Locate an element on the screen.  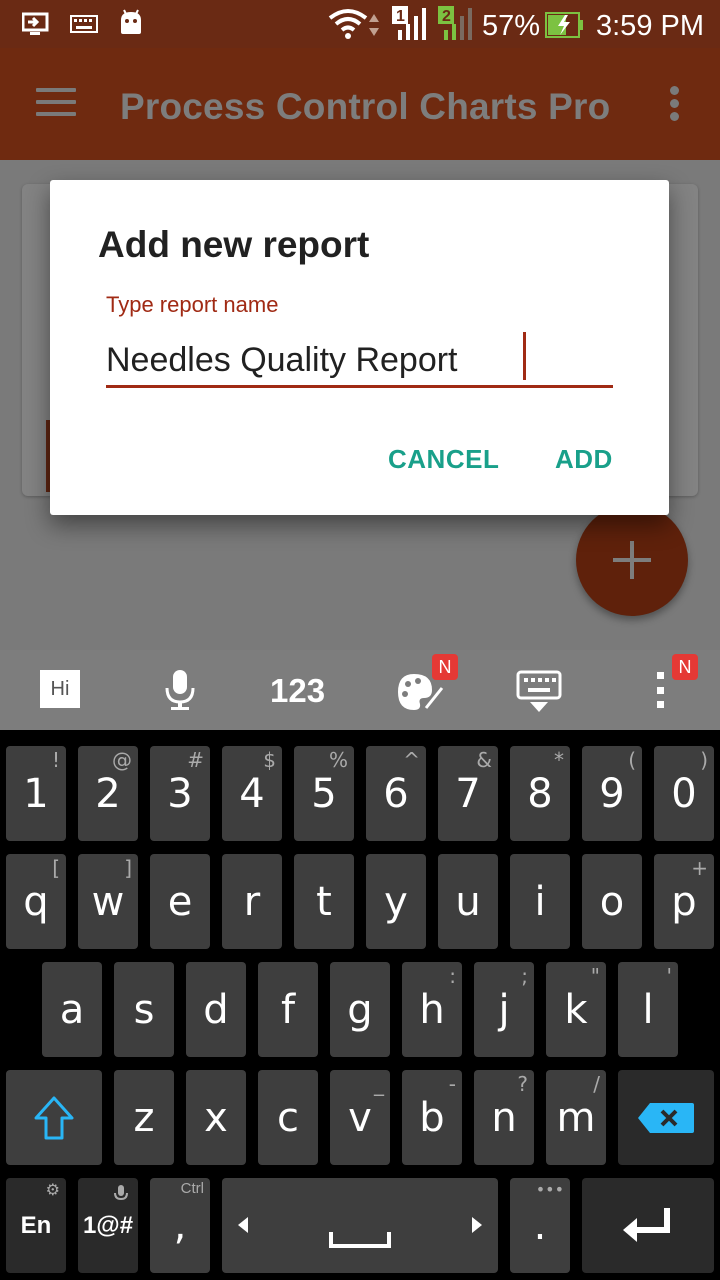
language-key: En ⚙ is located at coordinates (36, 1225).